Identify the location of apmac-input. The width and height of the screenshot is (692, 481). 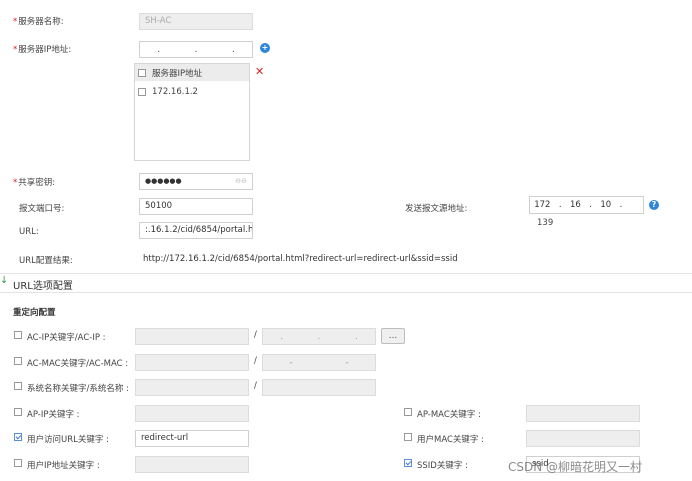
(583, 413).